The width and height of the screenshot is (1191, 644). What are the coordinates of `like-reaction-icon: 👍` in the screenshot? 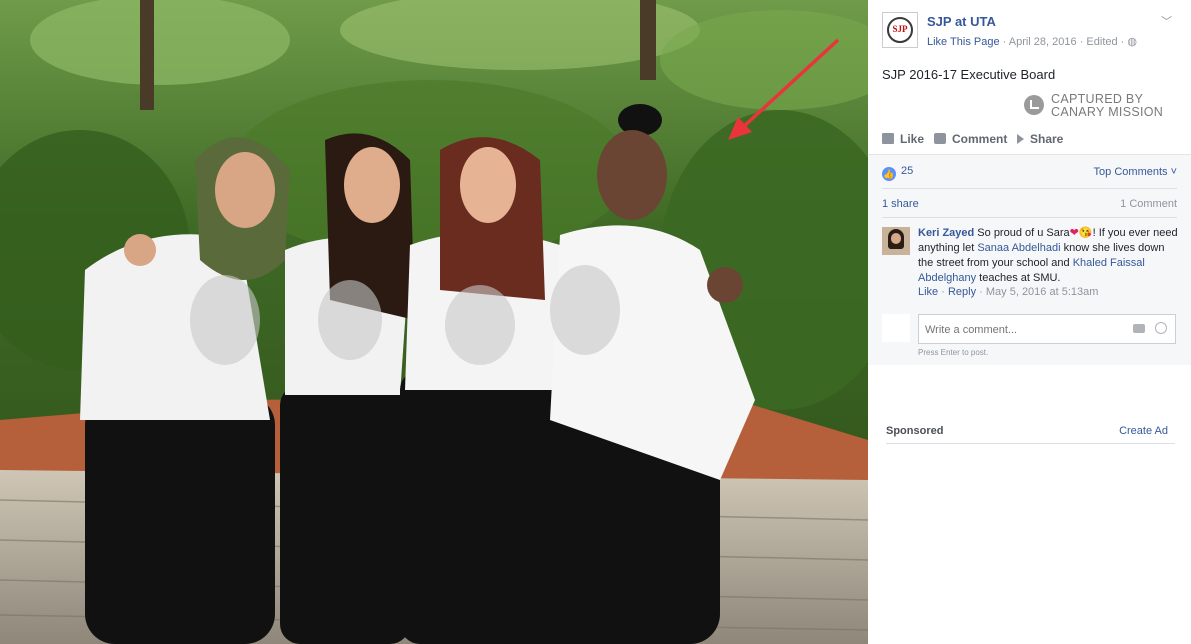 It's located at (889, 174).